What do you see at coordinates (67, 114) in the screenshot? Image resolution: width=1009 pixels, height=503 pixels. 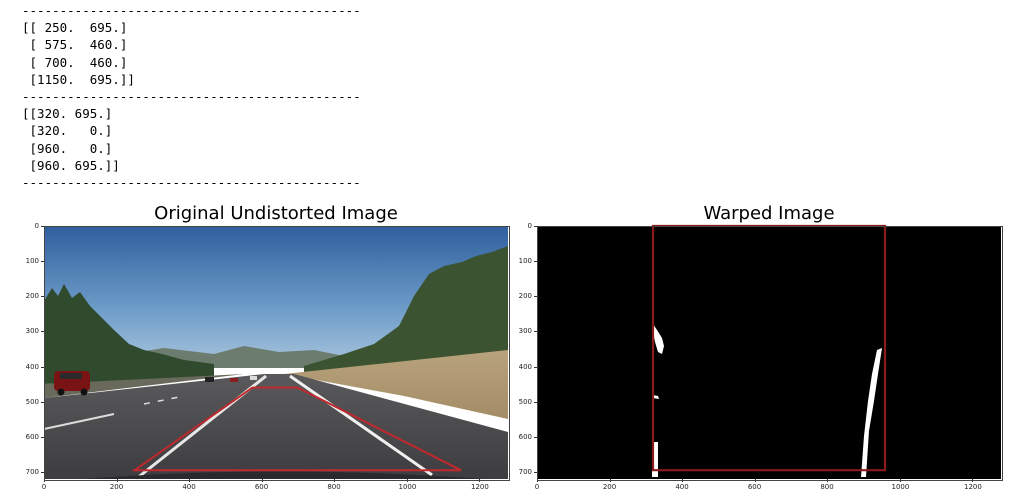 I see `output-line: [[320. 695.]` at bounding box center [67, 114].